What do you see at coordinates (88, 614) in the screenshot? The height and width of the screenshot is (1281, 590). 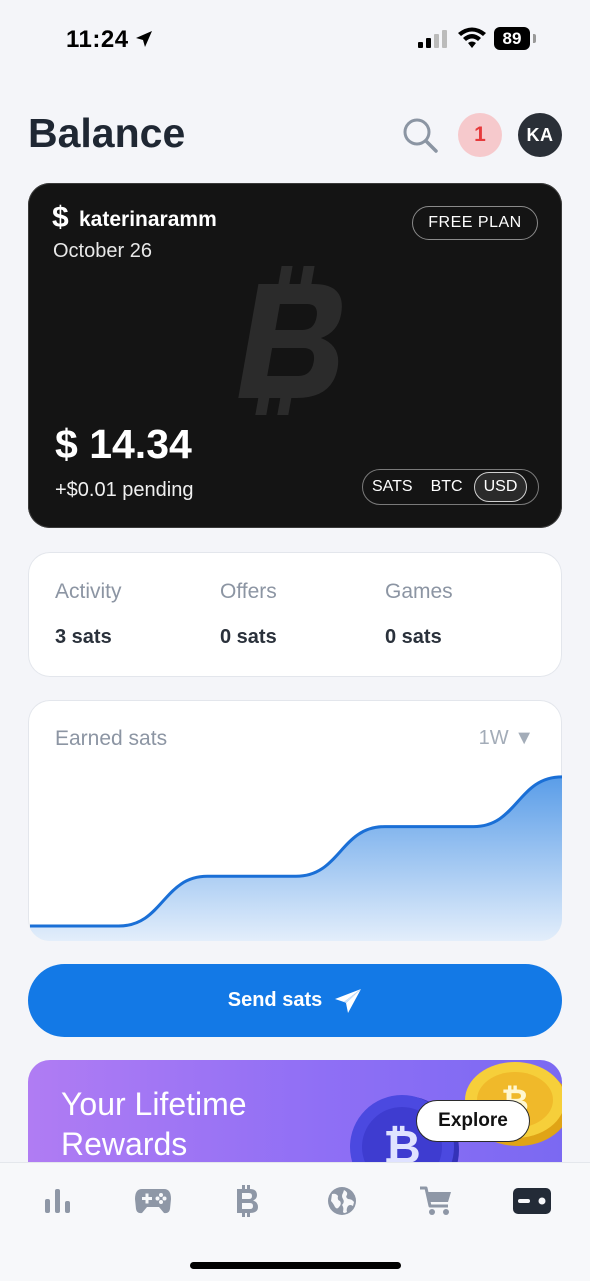 I see `stat-activity: Activity 3 sats` at bounding box center [88, 614].